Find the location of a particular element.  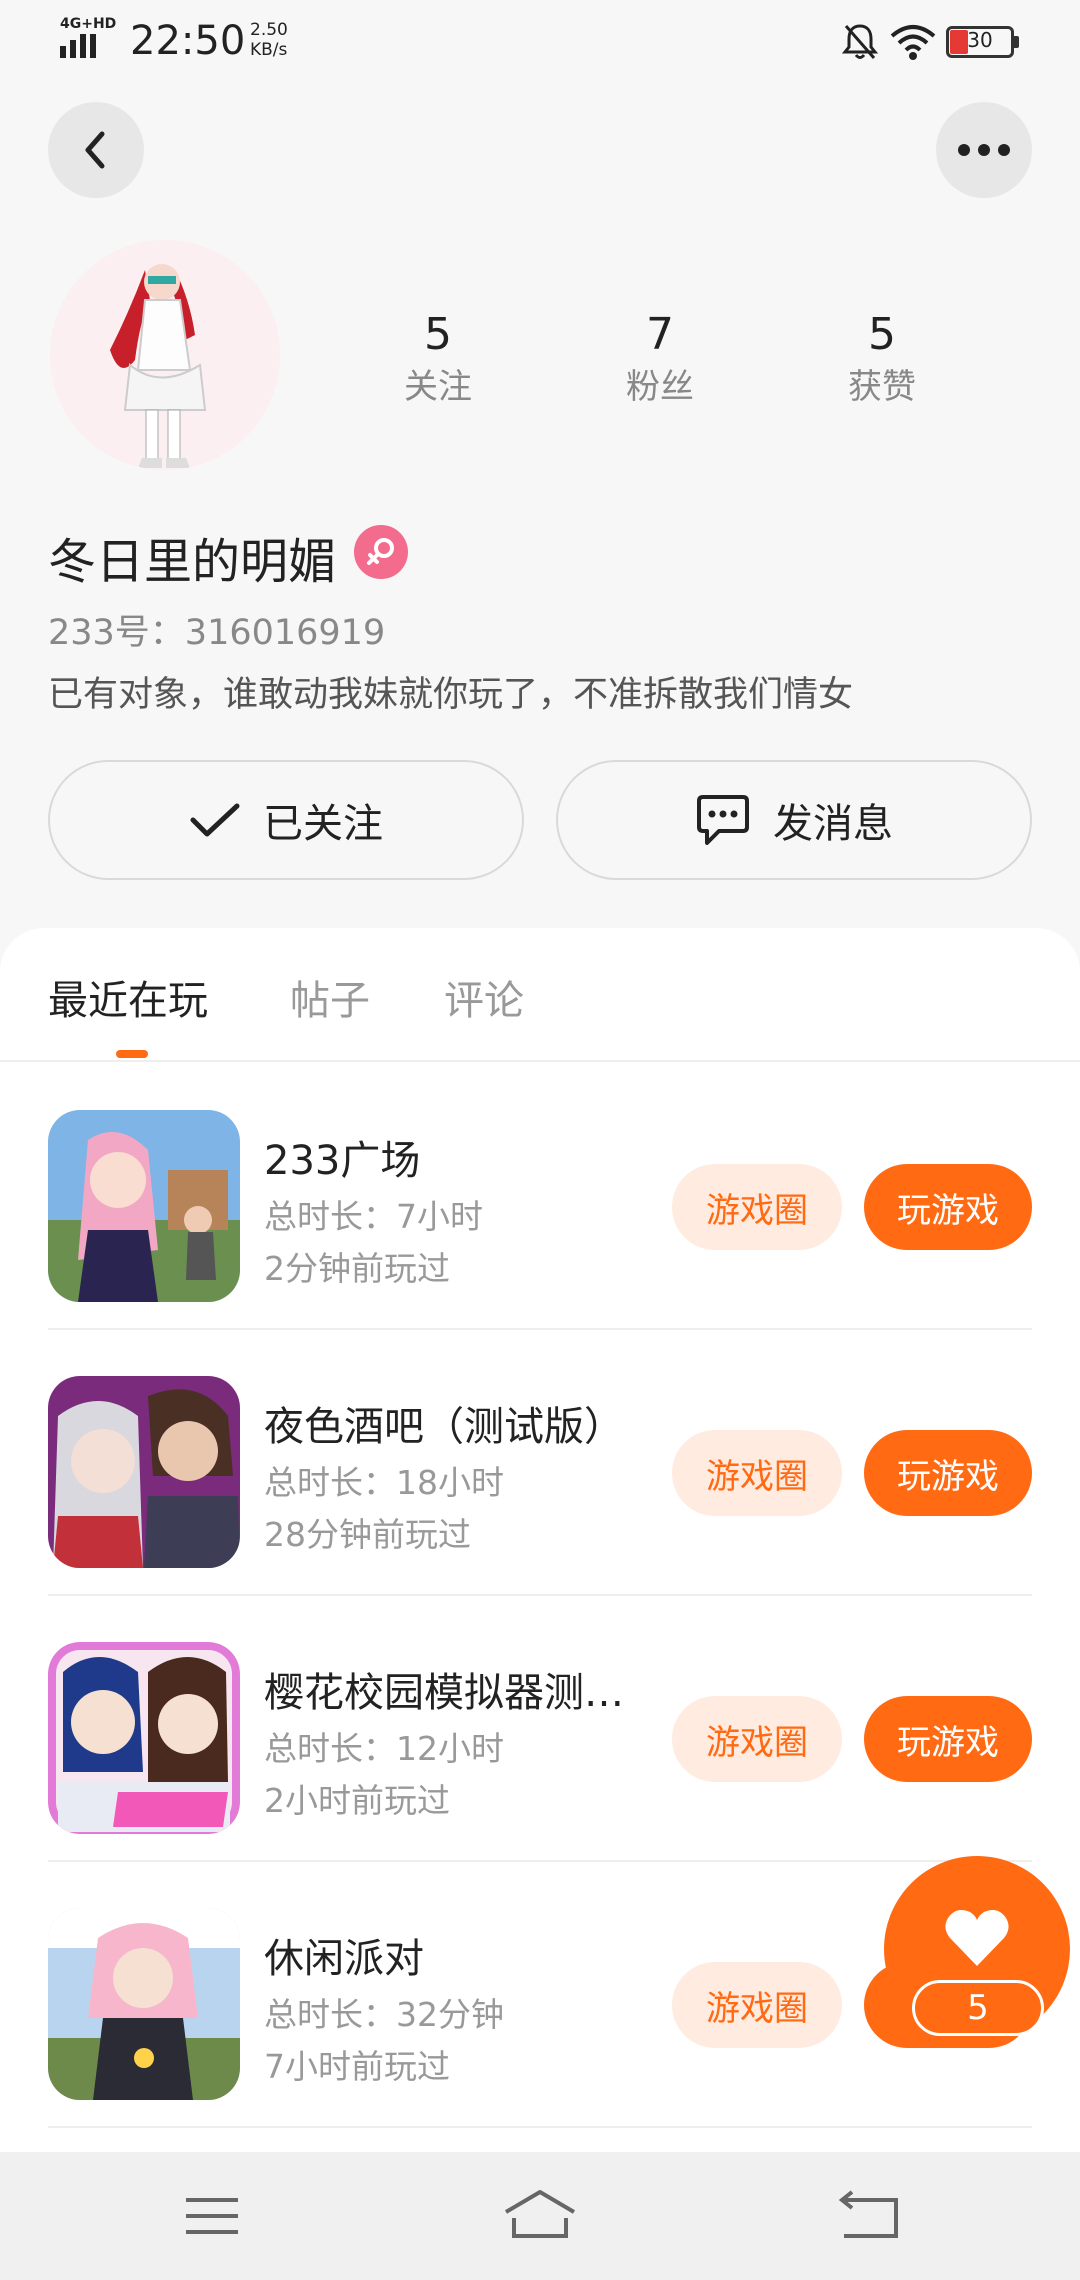

game-last-played: 2分钟前玩过 is located at coordinates (357, 1268).